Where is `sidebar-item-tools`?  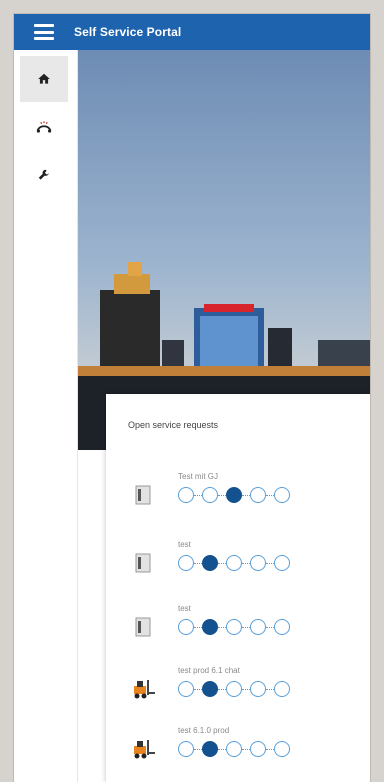
sidebar-item-tools is located at coordinates (44, 175).